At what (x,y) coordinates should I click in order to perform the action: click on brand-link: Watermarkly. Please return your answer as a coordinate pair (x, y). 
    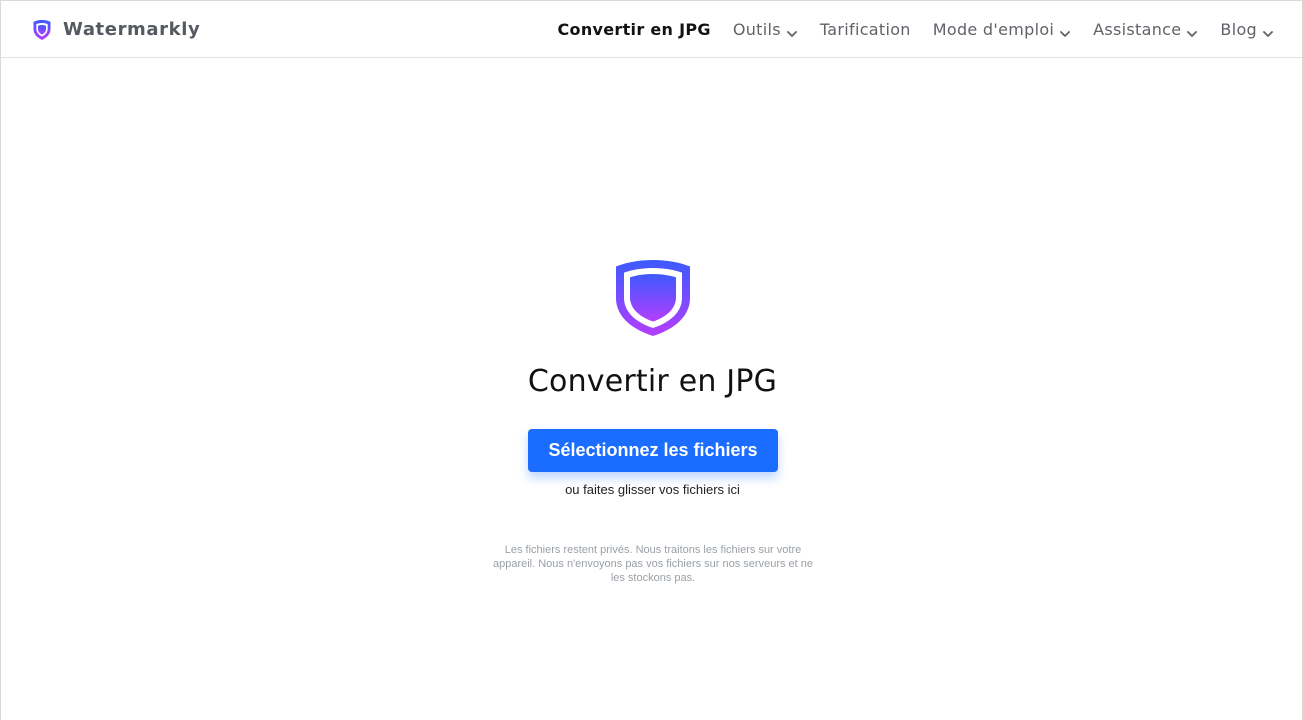
    Looking at the image, I should click on (116, 30).